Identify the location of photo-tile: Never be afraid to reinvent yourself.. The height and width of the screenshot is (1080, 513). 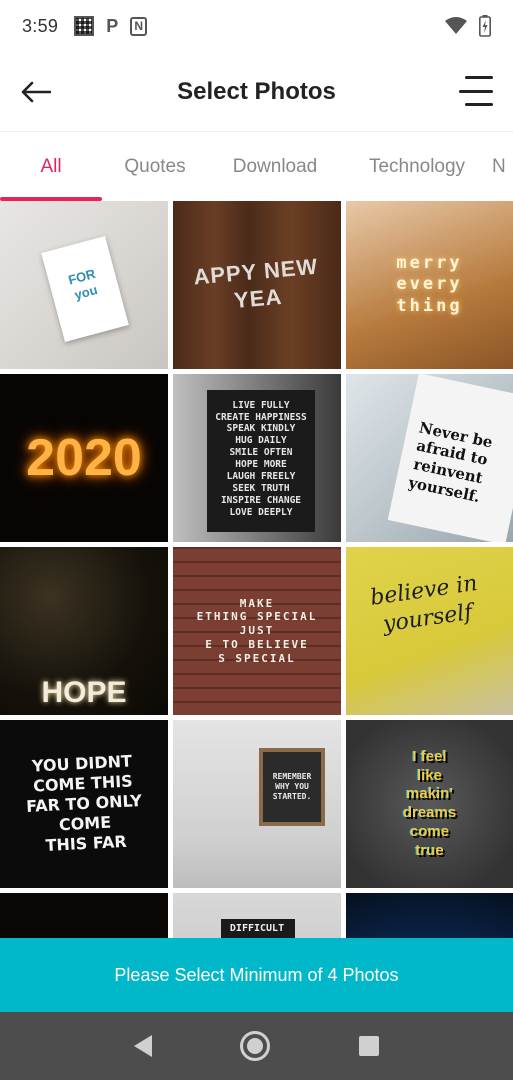
(429, 458).